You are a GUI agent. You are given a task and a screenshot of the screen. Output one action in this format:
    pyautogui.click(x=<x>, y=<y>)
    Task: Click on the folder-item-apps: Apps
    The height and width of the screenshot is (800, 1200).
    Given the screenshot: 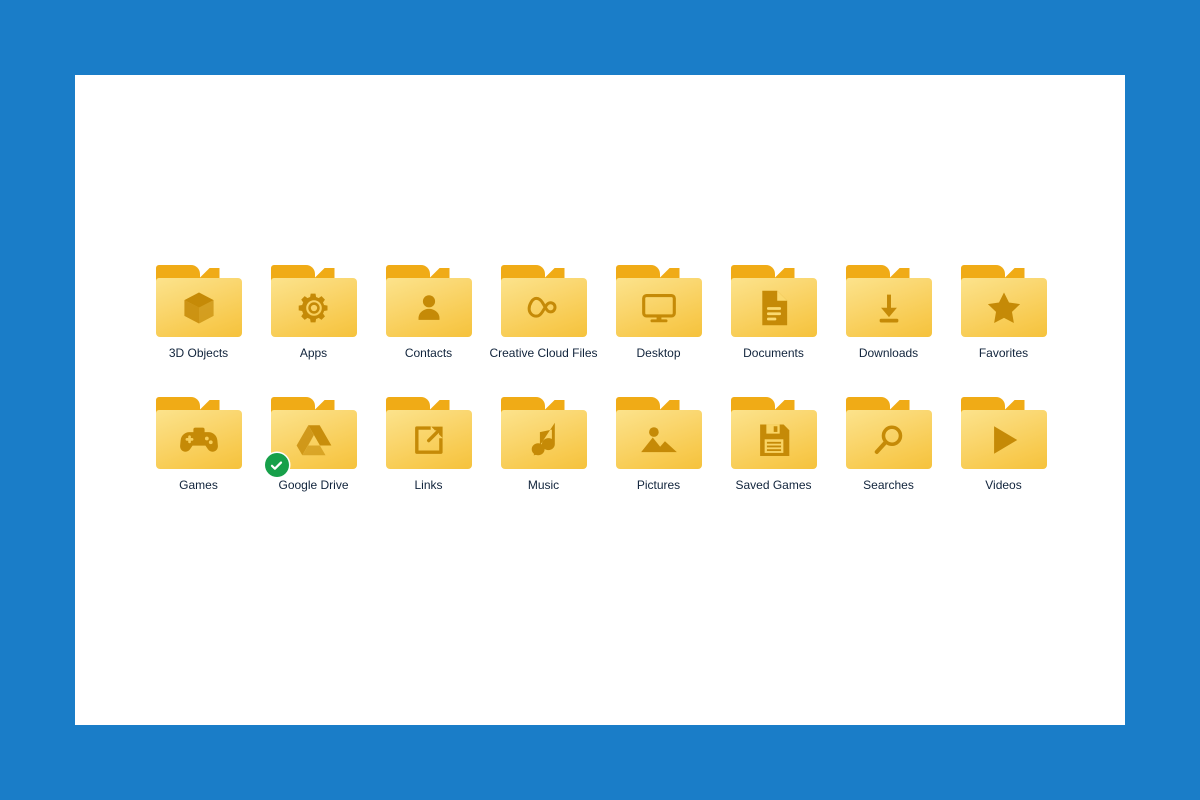 What is the action you would take?
    pyautogui.click(x=313, y=331)
    